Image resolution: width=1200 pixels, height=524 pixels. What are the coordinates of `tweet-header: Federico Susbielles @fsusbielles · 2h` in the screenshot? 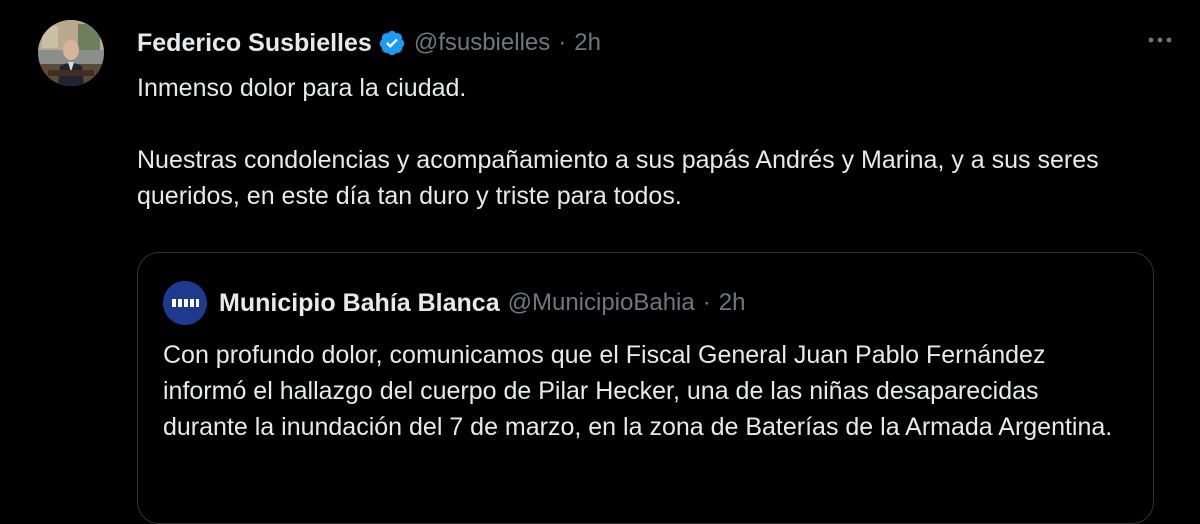 It's located at (369, 43).